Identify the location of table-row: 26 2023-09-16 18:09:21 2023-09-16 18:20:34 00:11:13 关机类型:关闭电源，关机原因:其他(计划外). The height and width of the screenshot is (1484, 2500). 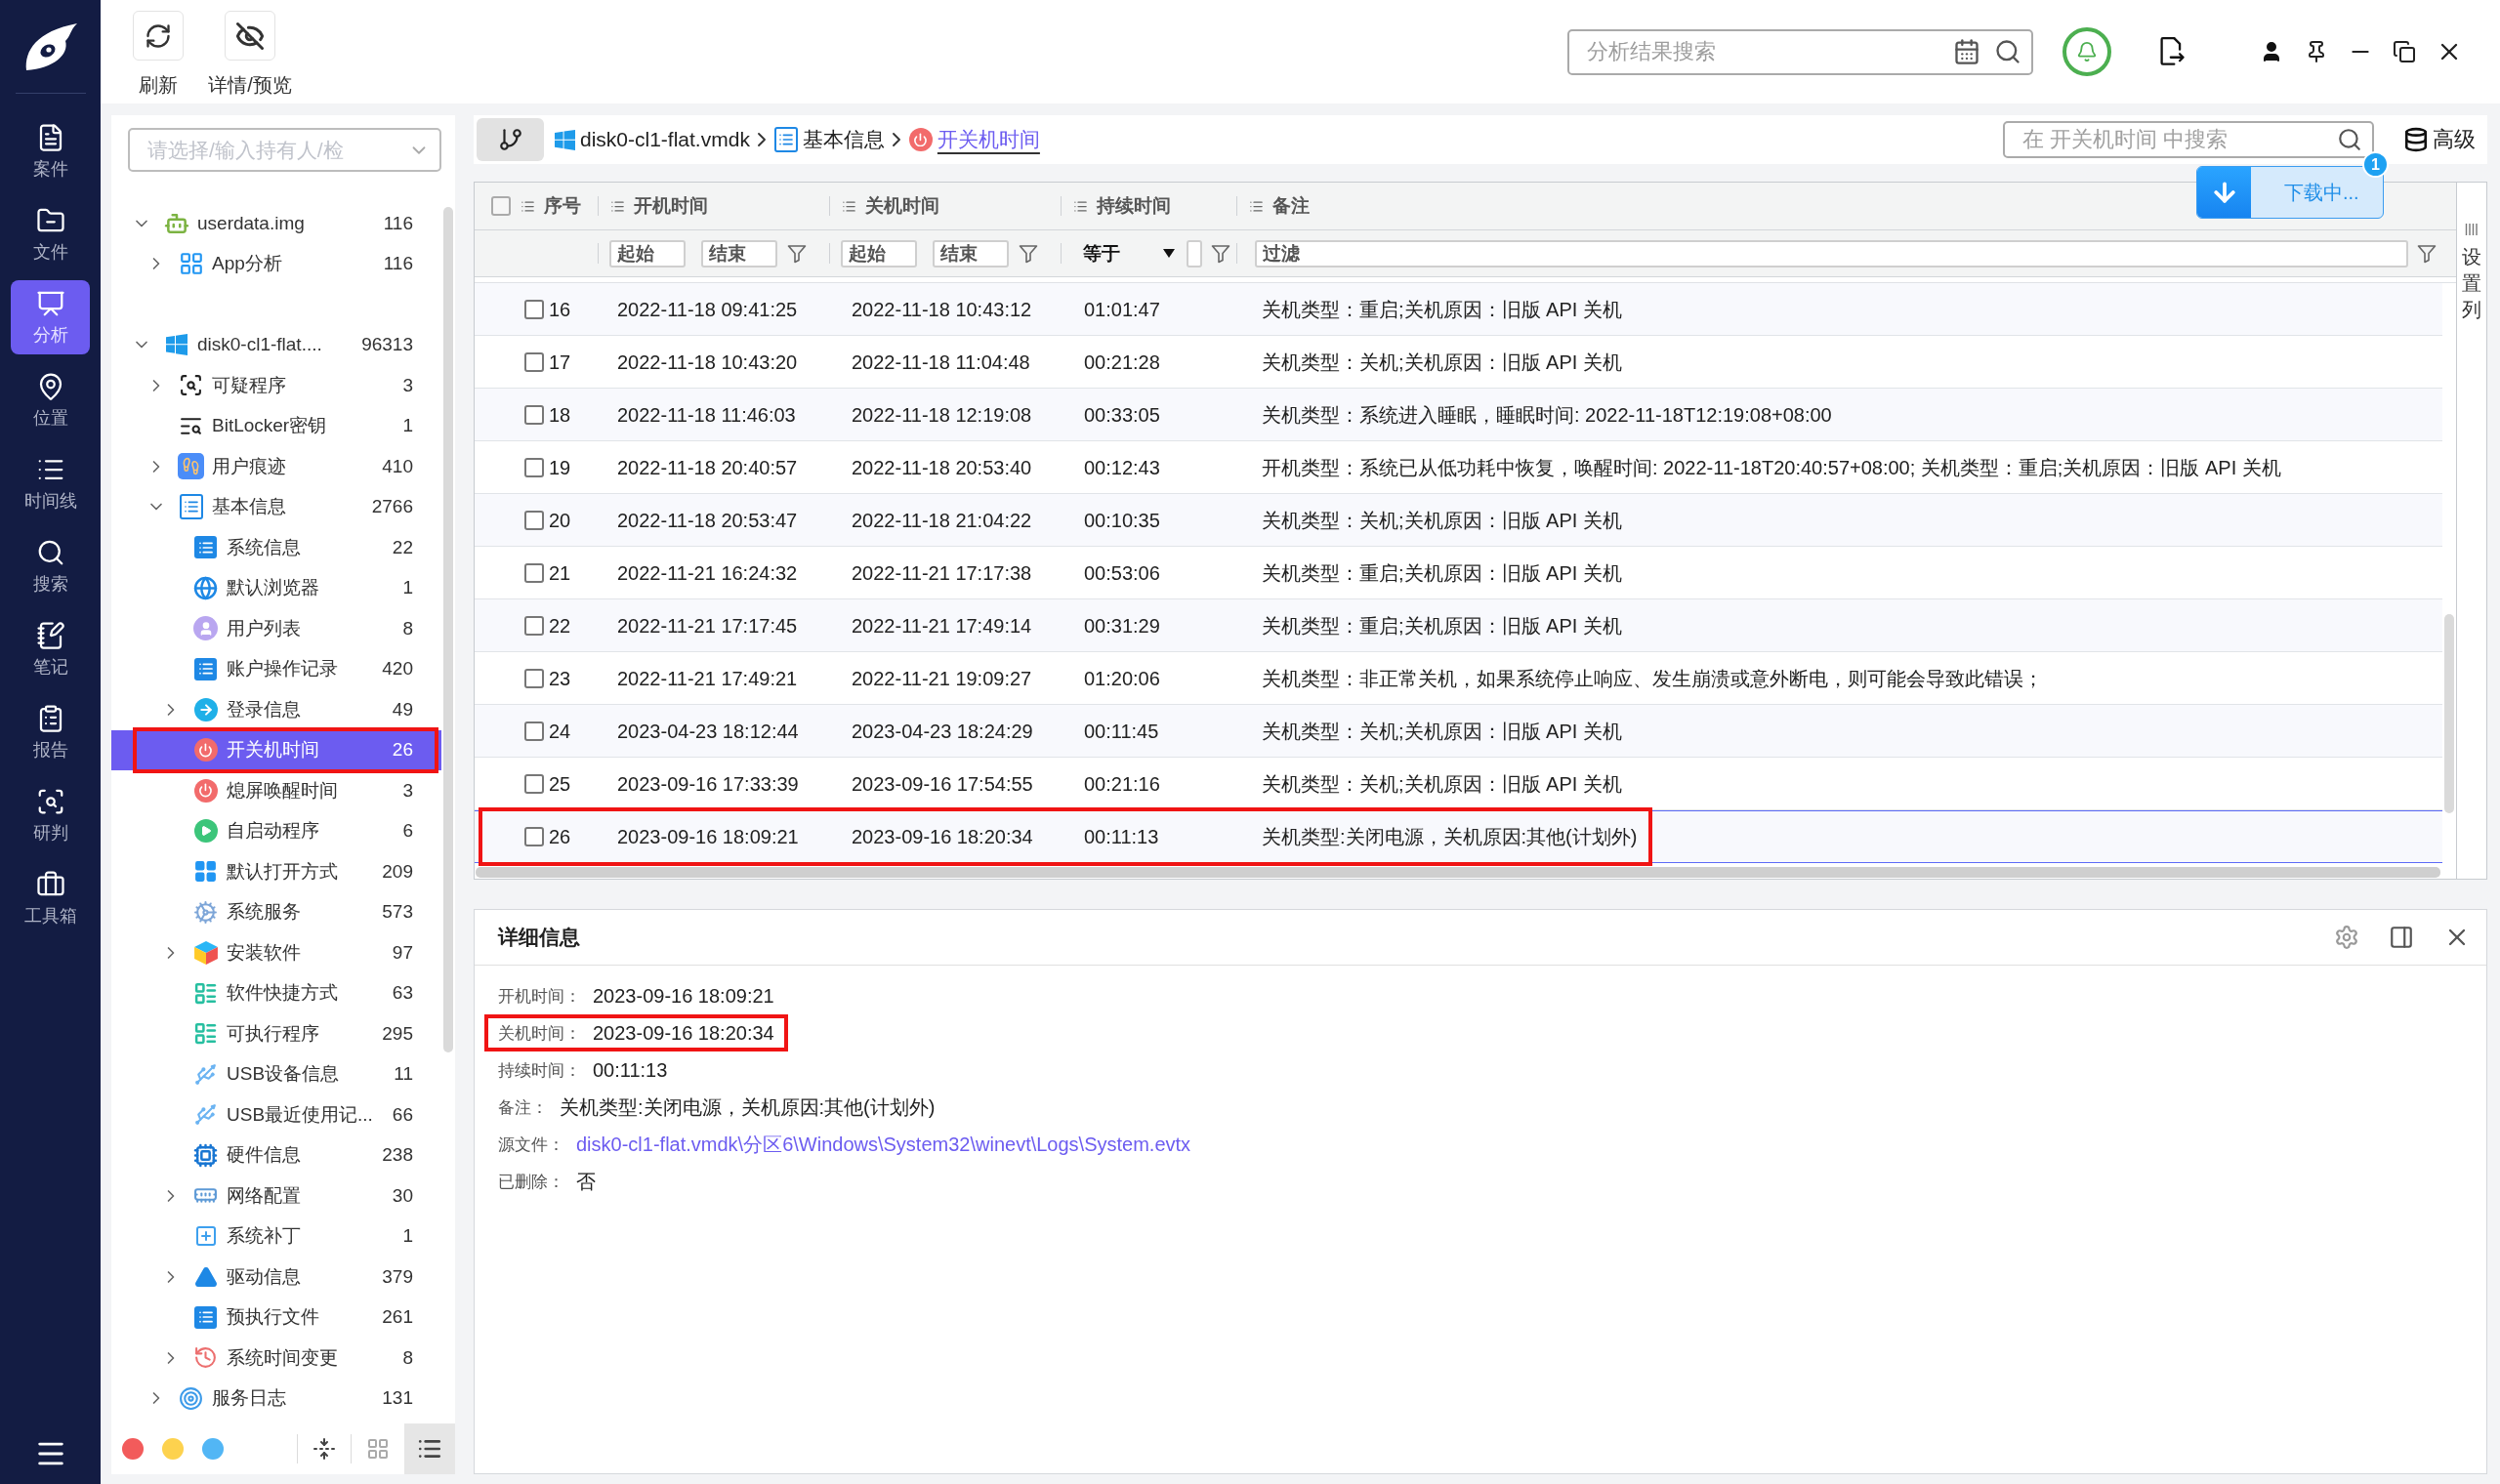
(1459, 837).